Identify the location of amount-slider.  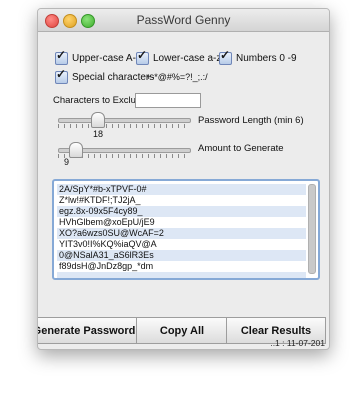
(124, 150).